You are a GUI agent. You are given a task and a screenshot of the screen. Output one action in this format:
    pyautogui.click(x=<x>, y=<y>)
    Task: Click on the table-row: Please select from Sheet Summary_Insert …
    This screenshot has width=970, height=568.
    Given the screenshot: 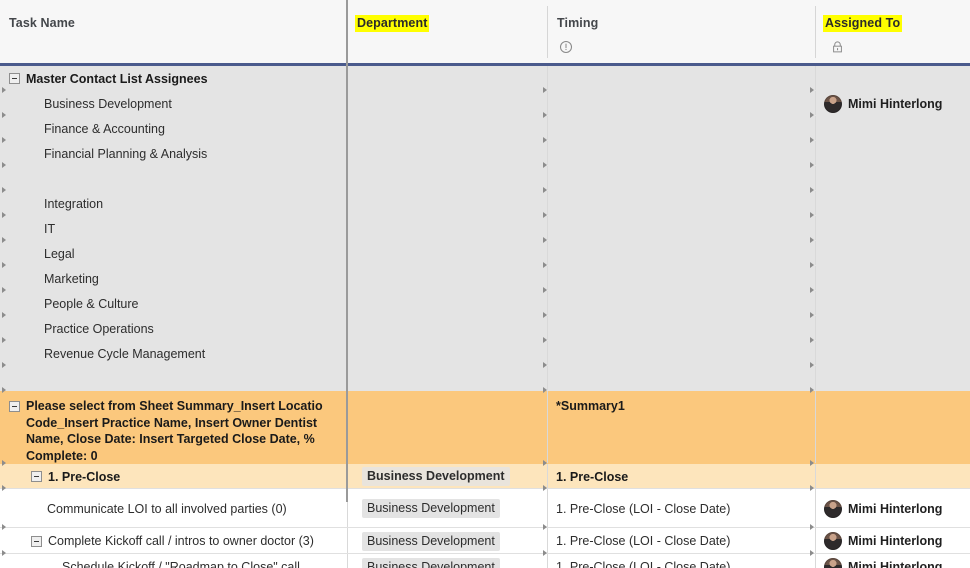 What is the action you would take?
    pyautogui.click(x=485, y=427)
    